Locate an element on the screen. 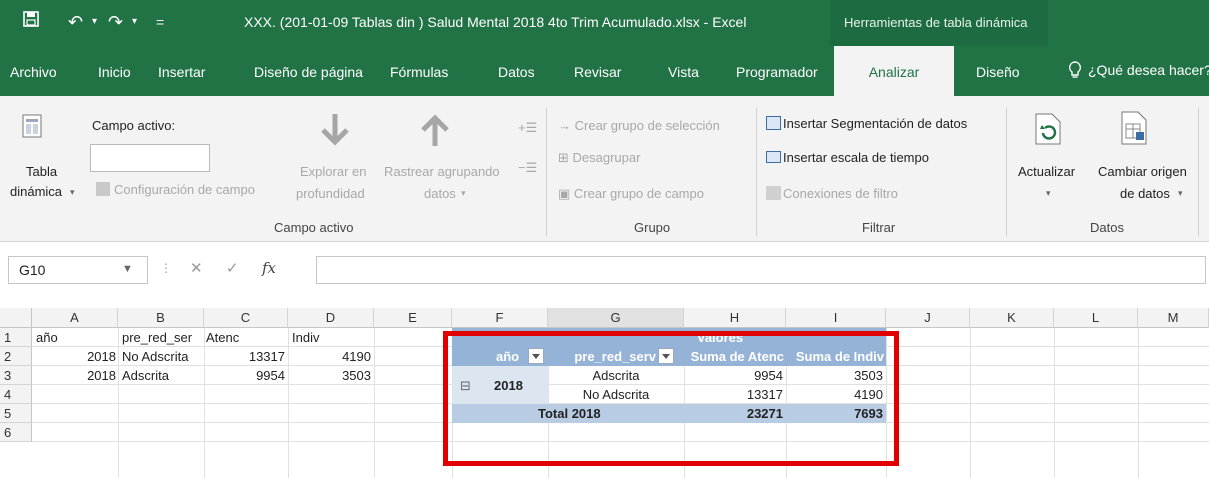 The height and width of the screenshot is (478, 1209). group-field-icon: ▣ is located at coordinates (566, 193).